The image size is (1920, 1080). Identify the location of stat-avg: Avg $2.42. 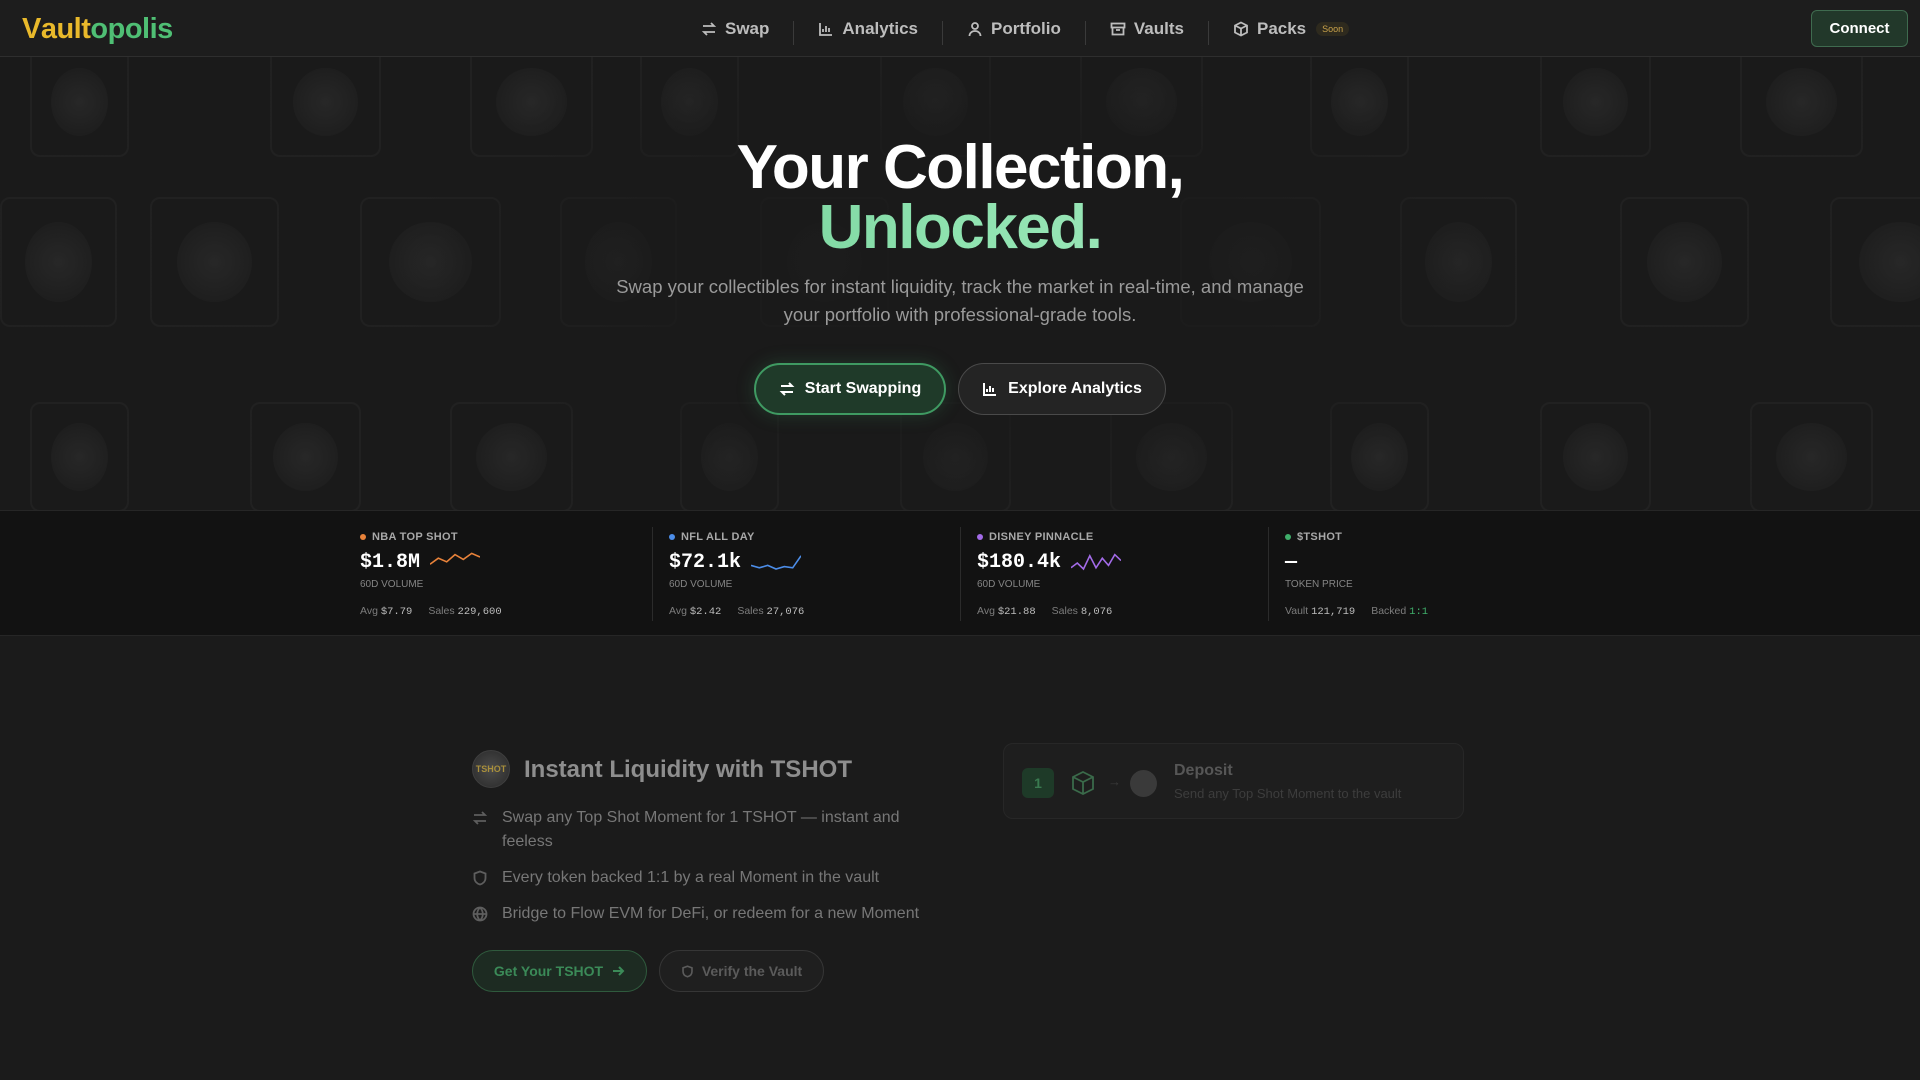
(695, 611).